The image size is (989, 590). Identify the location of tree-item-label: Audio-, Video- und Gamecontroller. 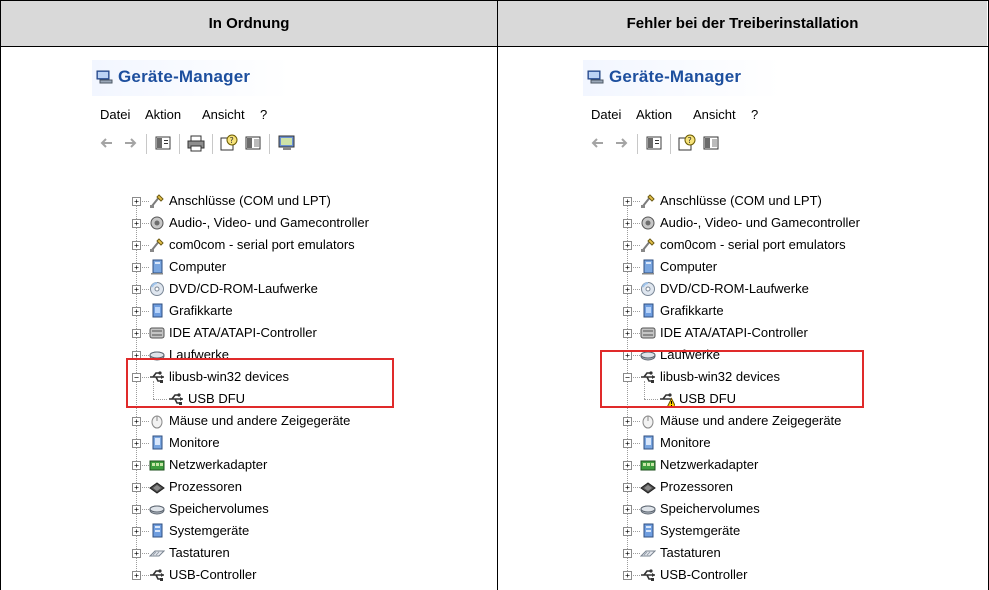
(760, 222).